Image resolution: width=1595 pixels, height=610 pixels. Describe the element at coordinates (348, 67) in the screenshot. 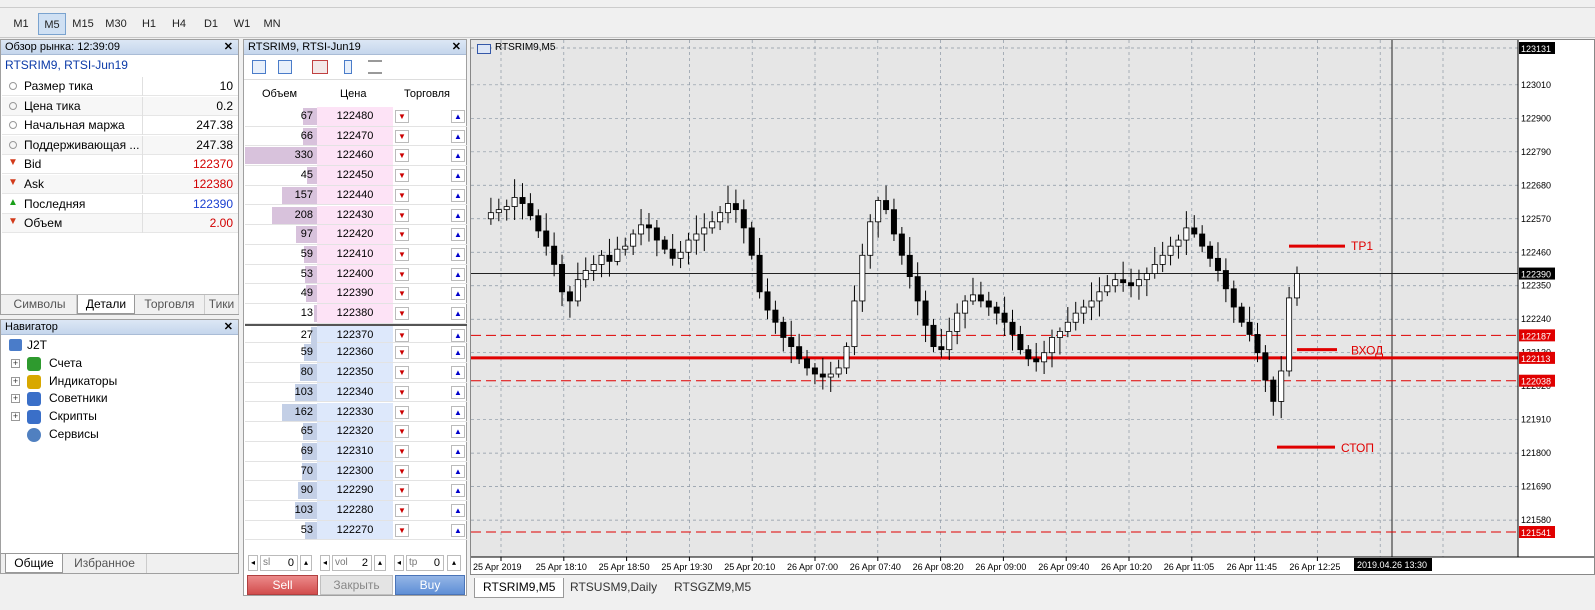

I see `column-icon` at that location.